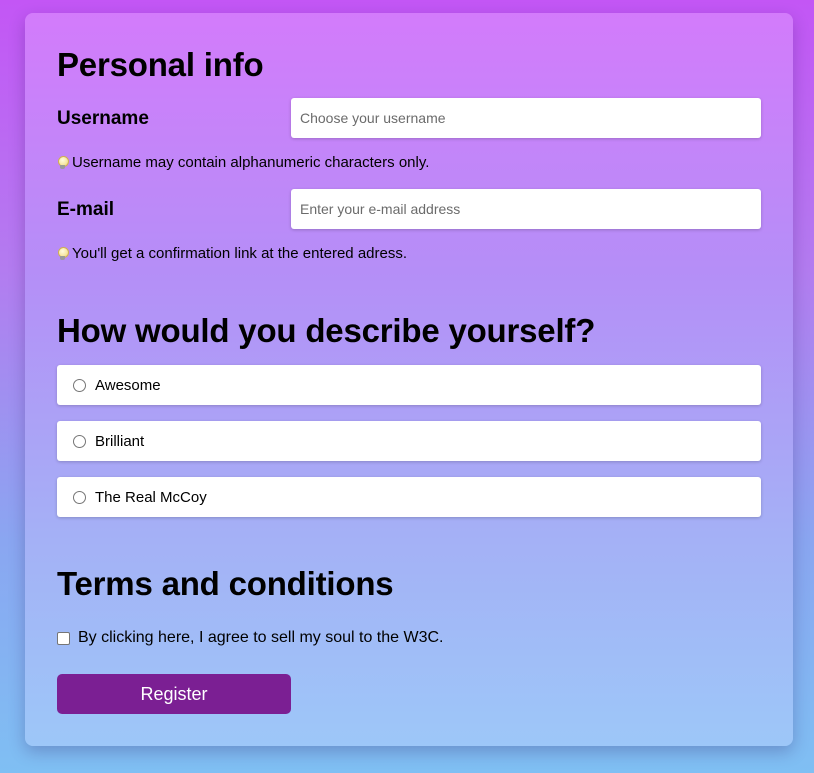 This screenshot has width=814, height=773. What do you see at coordinates (409, 441) in the screenshot?
I see `radio-option-brilliant: Brilliant` at bounding box center [409, 441].